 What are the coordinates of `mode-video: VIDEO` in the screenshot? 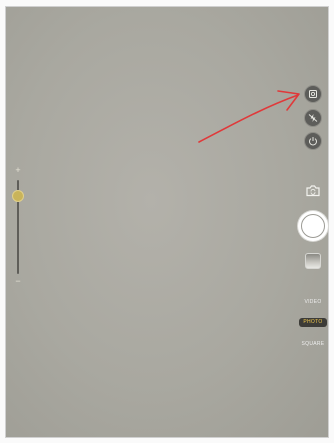 It's located at (313, 302).